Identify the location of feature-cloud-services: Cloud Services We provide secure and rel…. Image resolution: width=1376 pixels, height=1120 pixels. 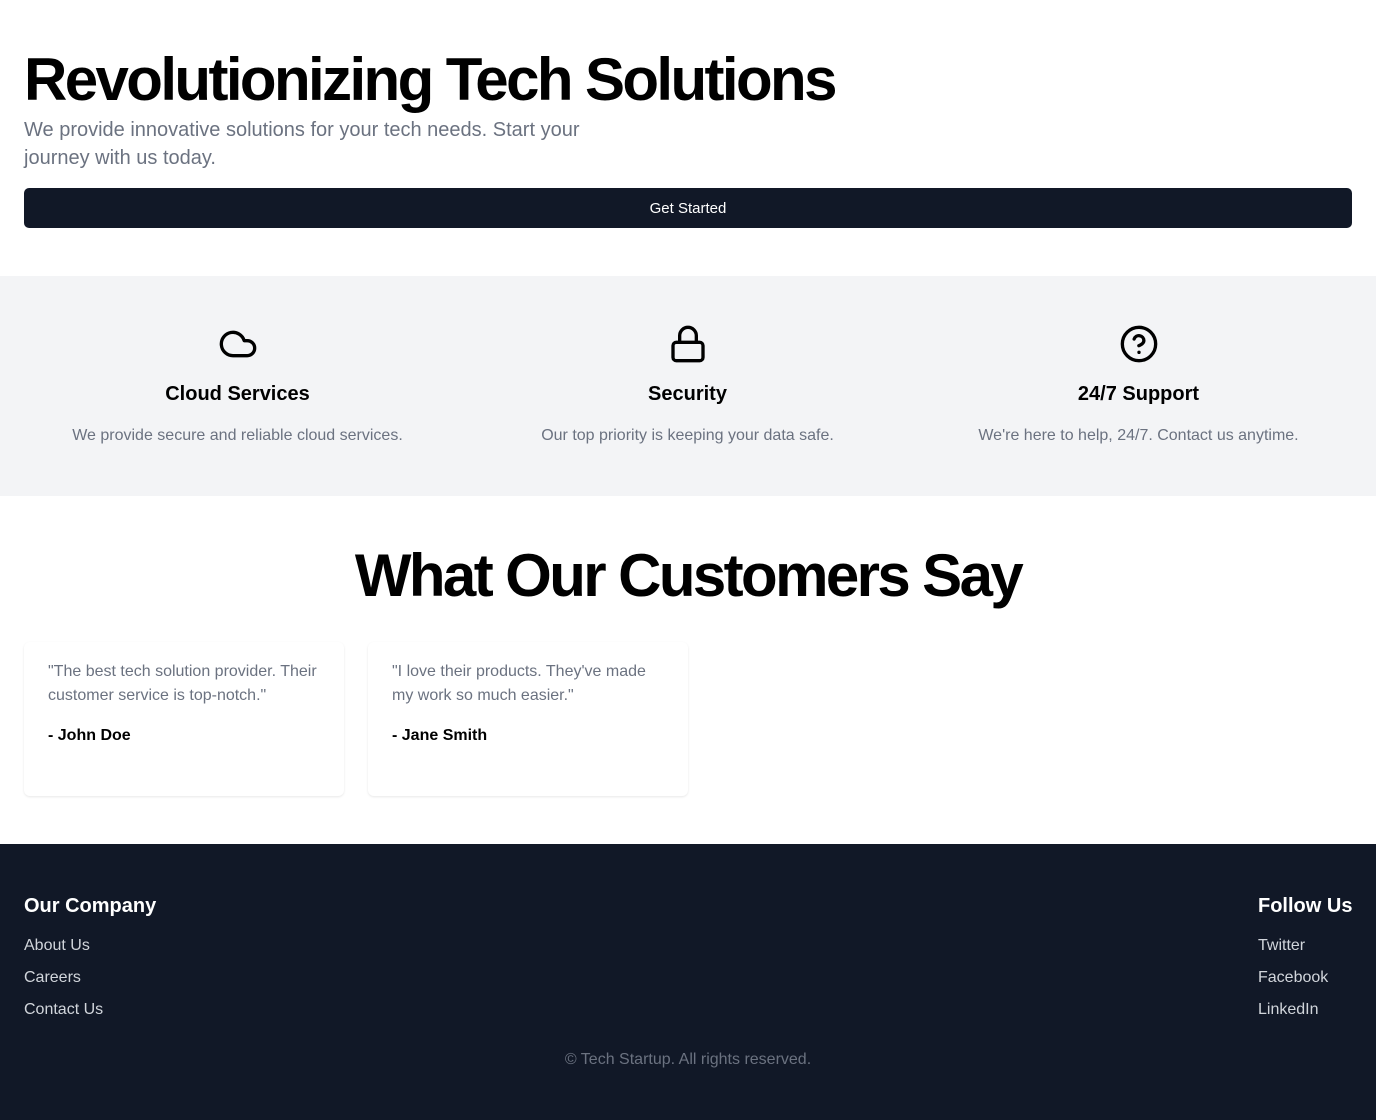
(237, 386).